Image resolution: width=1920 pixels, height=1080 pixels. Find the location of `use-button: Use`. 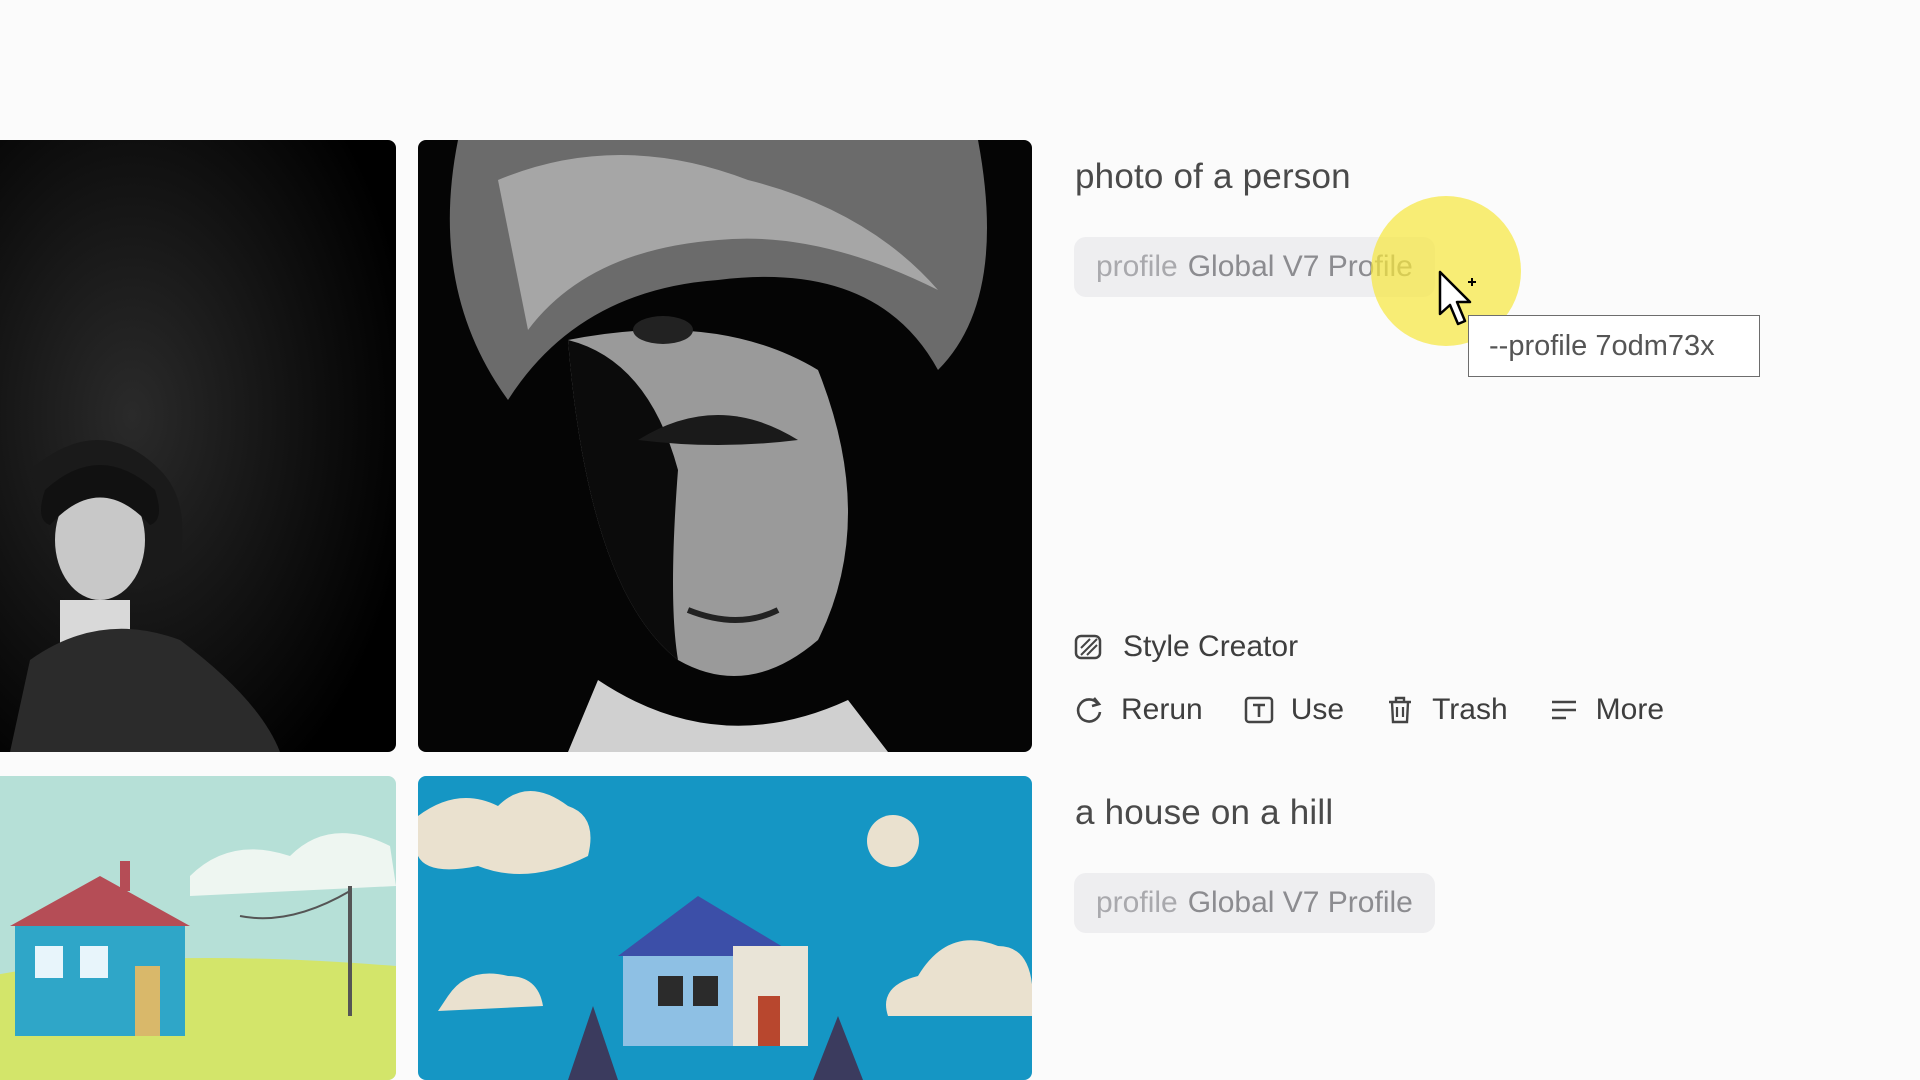

use-button: Use is located at coordinates (1293, 710).